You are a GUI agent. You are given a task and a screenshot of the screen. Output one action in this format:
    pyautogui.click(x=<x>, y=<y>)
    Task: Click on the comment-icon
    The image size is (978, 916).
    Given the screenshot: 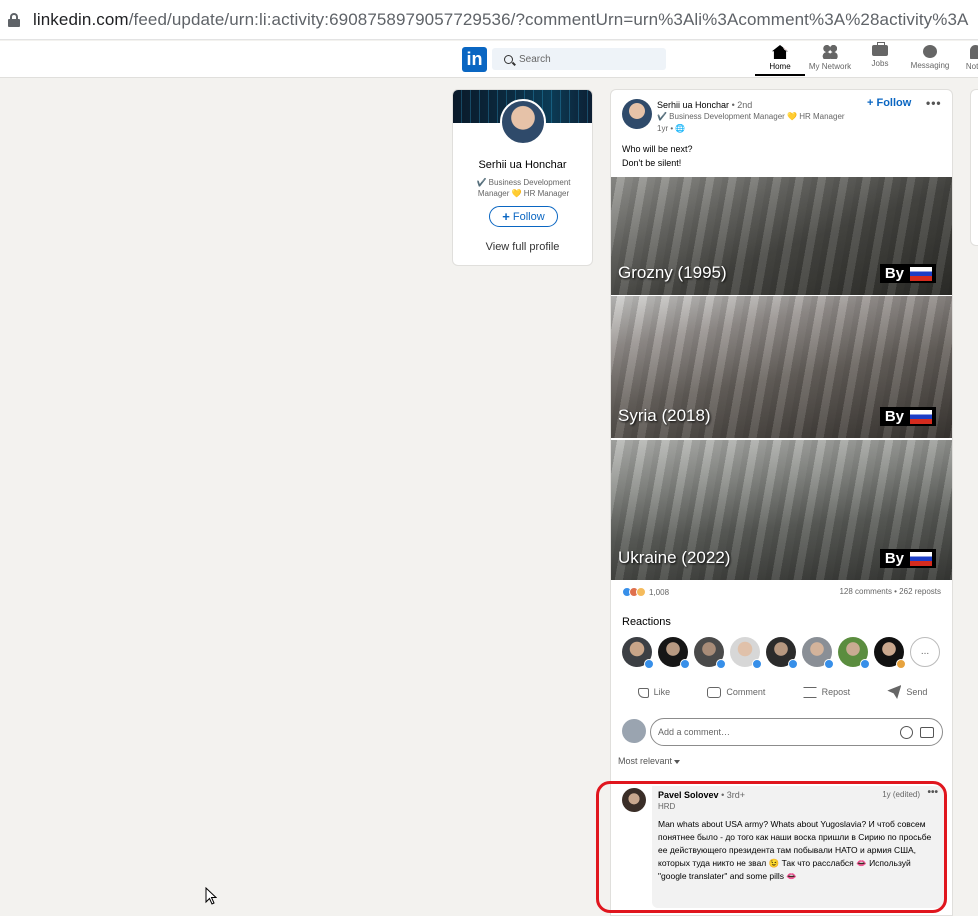 What is the action you would take?
    pyautogui.click(x=714, y=692)
    